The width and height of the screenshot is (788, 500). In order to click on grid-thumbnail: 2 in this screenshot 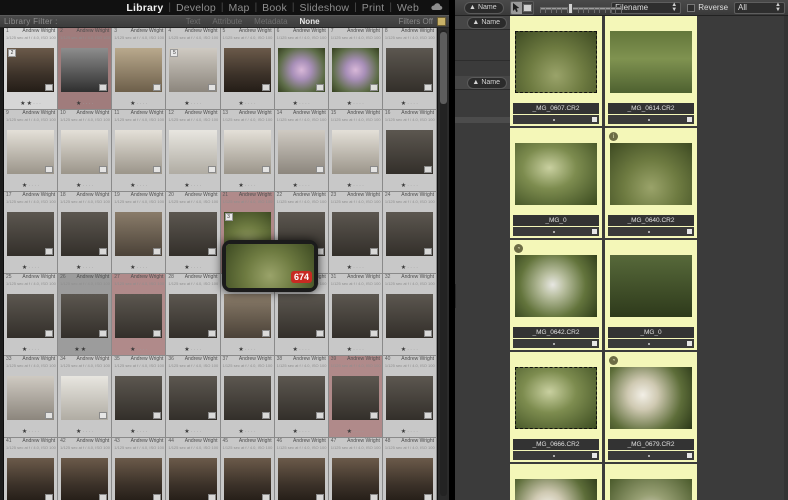, I will do `click(31, 70)`.